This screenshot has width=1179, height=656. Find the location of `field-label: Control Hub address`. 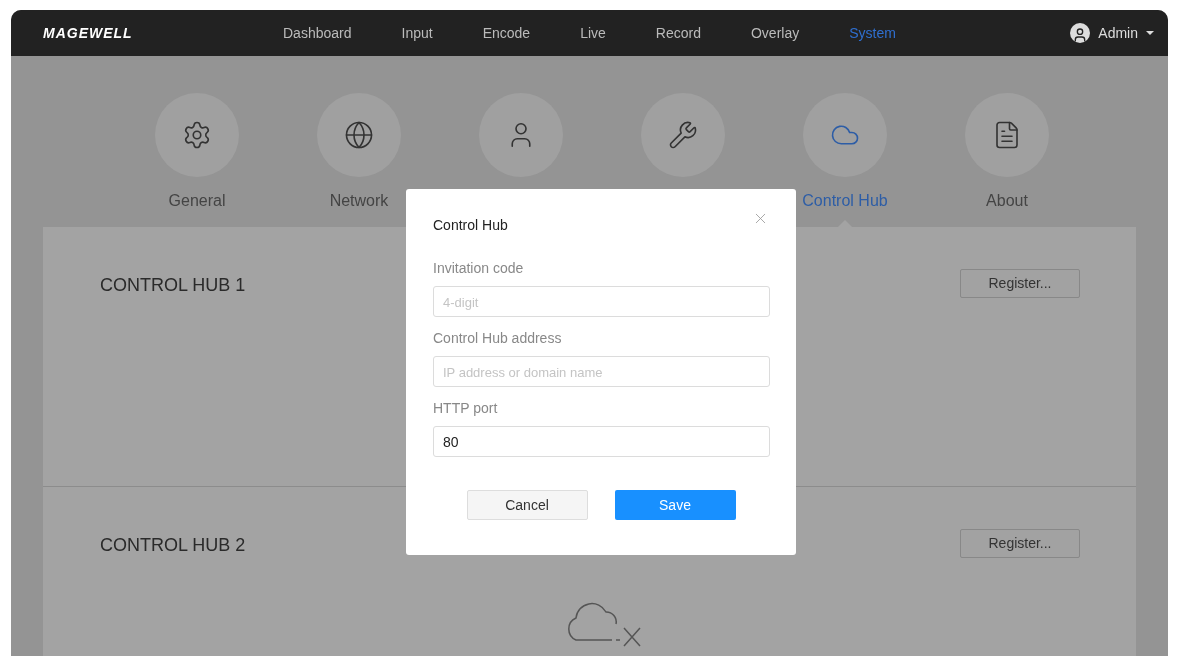

field-label: Control Hub address is located at coordinates (498, 338).